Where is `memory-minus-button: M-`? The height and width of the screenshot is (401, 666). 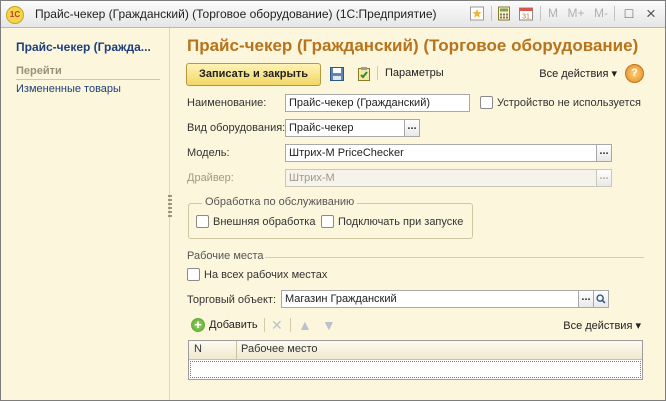
memory-minus-button: M- is located at coordinates (601, 13).